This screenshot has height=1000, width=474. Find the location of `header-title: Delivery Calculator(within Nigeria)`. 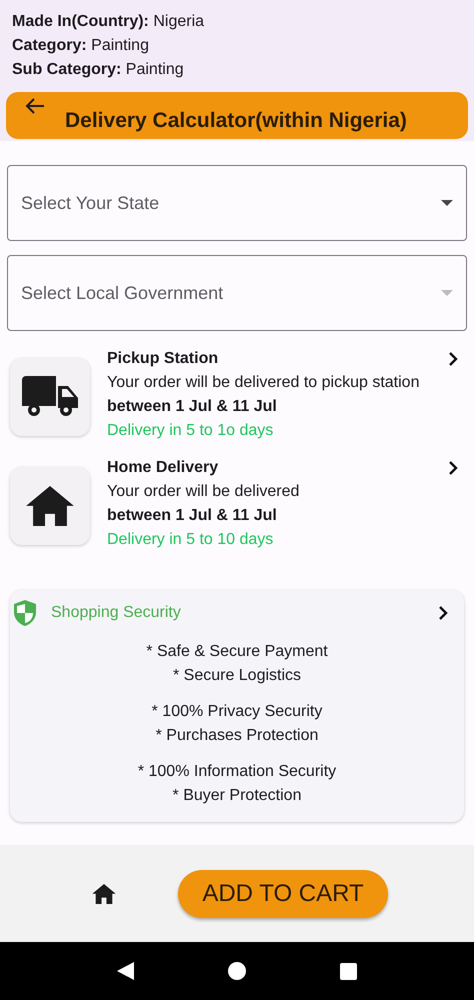

header-title: Delivery Calculator(within Nigeria) is located at coordinates (236, 121).